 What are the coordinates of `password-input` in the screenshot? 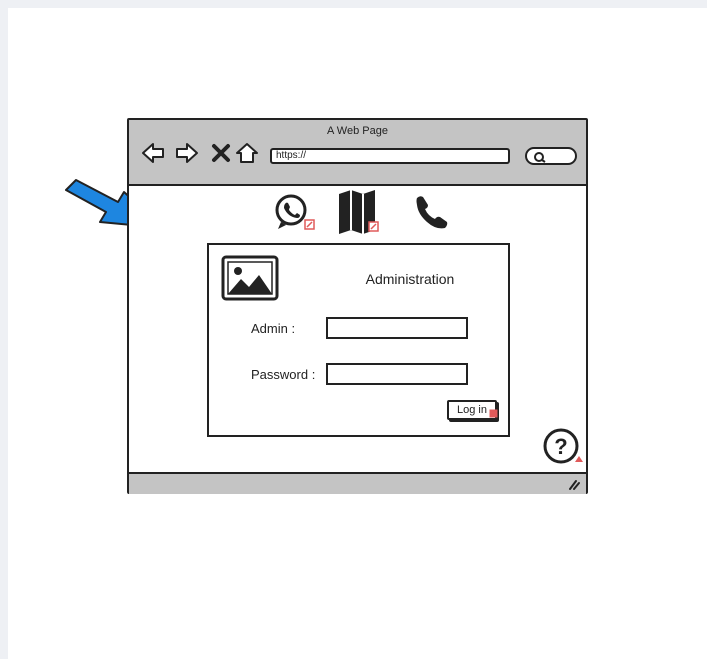 It's located at (397, 374).